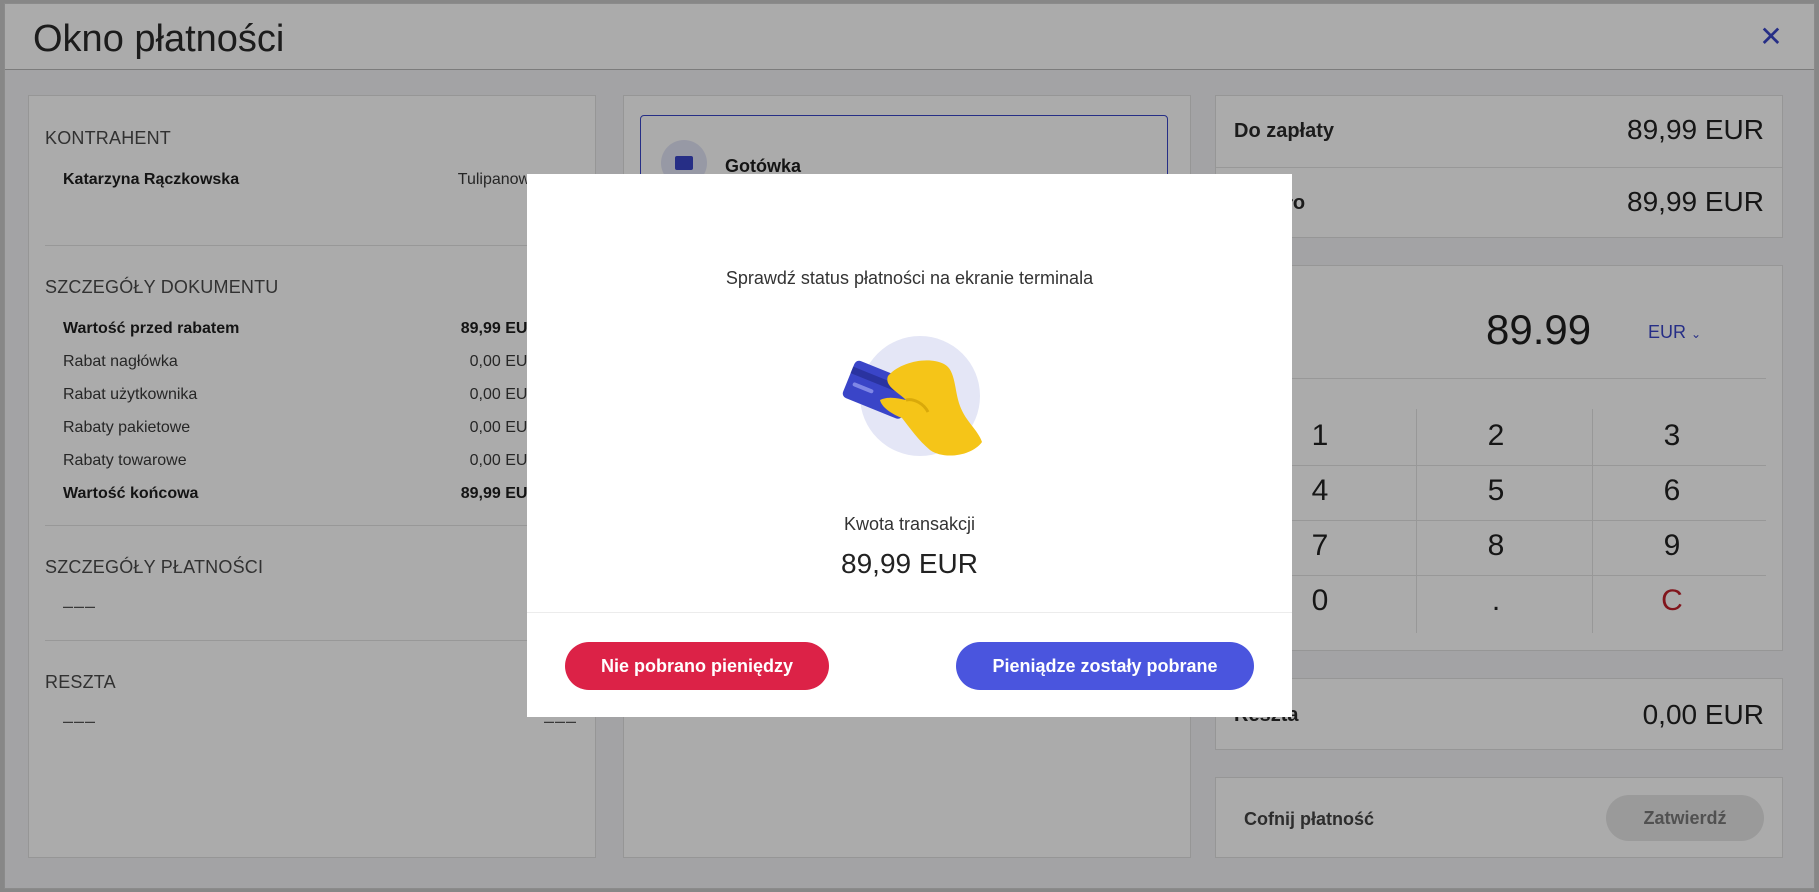 This screenshot has height=892, width=1819. I want to click on transaction-amount: 89,99 EUR, so click(909, 563).